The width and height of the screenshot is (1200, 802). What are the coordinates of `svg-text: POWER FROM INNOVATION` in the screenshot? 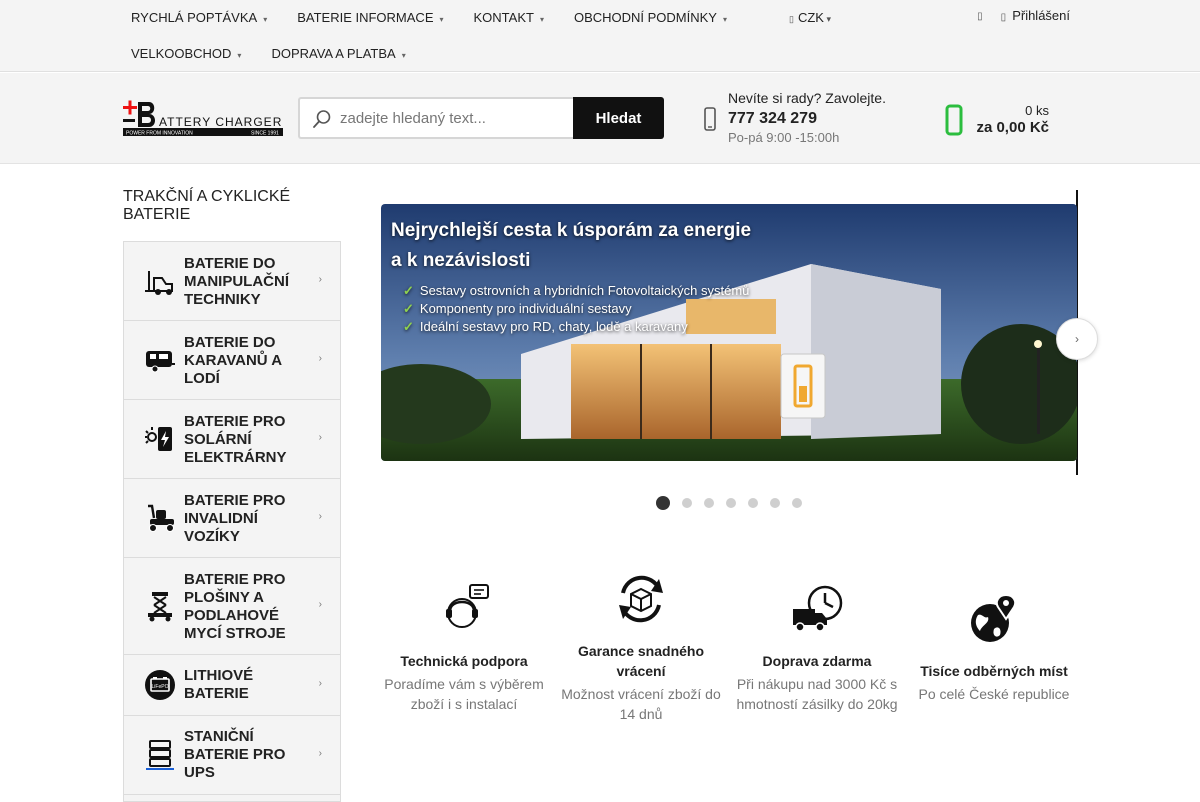 It's located at (159, 134).